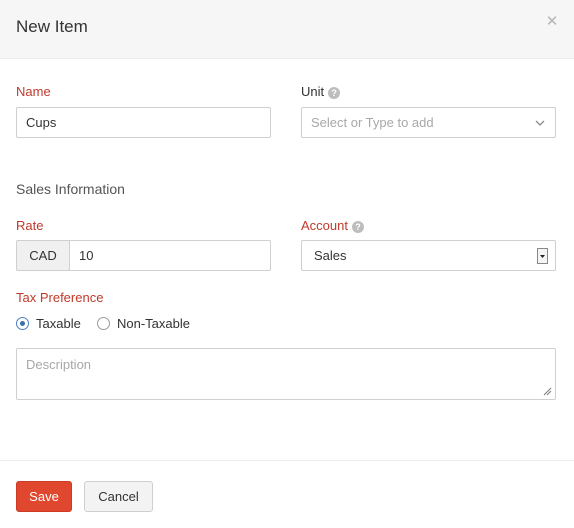 The width and height of the screenshot is (574, 528). Describe the element at coordinates (70, 189) in the screenshot. I see `sales-information-heading: Sales Information` at that location.